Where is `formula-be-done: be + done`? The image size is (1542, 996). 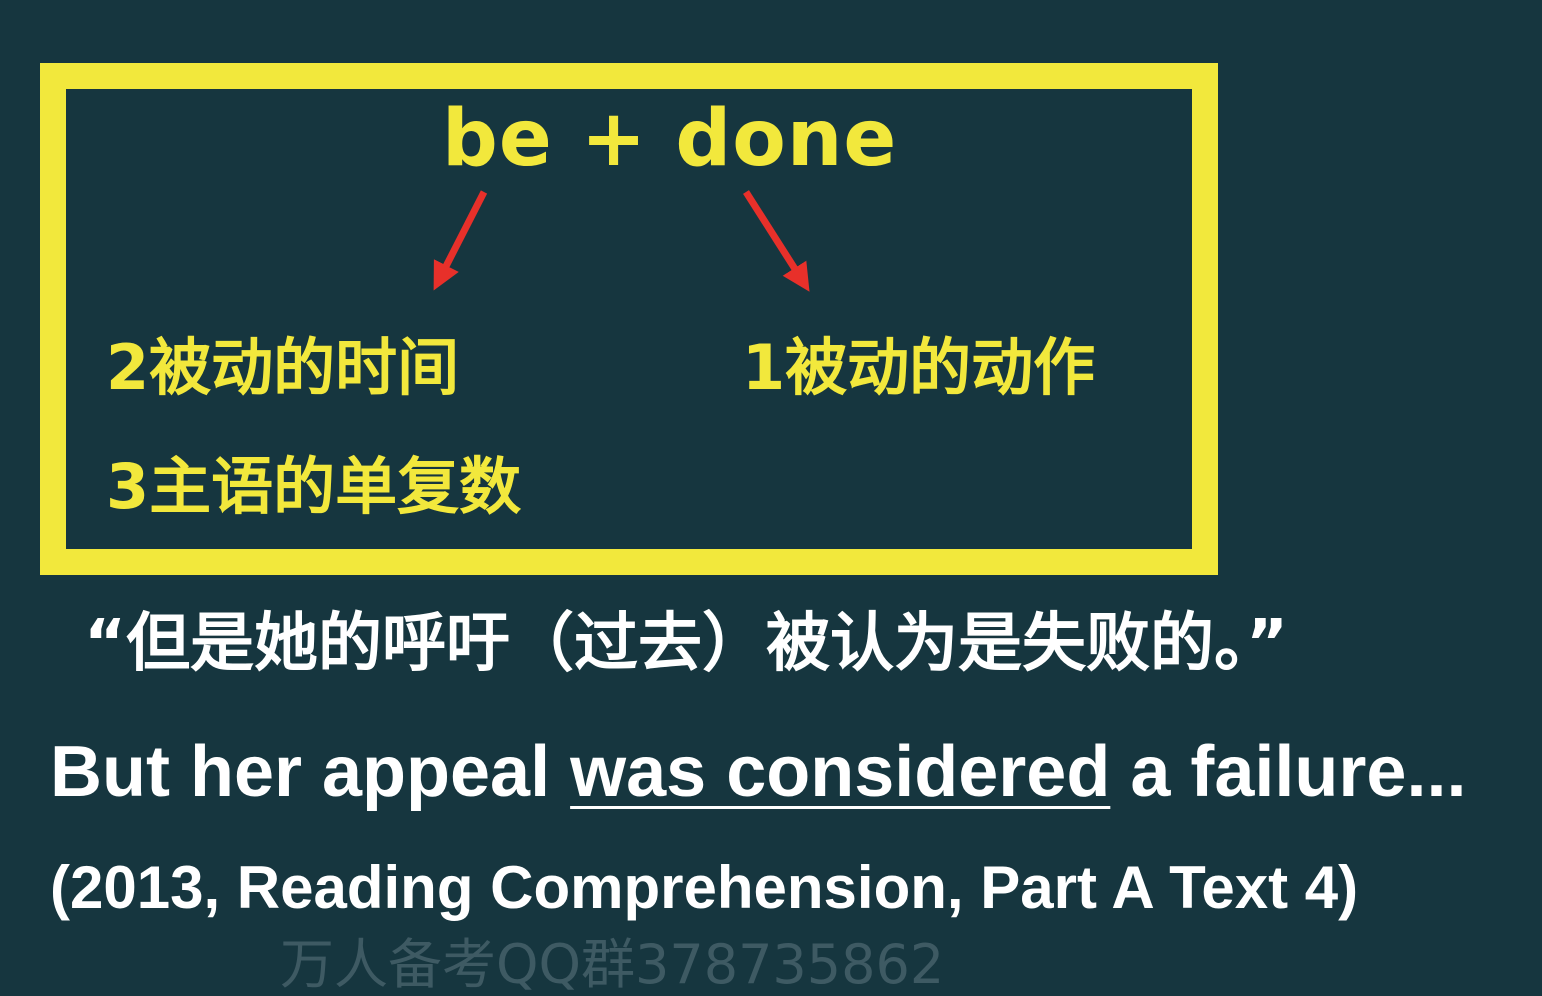
formula-be-done: be + done is located at coordinates (670, 139).